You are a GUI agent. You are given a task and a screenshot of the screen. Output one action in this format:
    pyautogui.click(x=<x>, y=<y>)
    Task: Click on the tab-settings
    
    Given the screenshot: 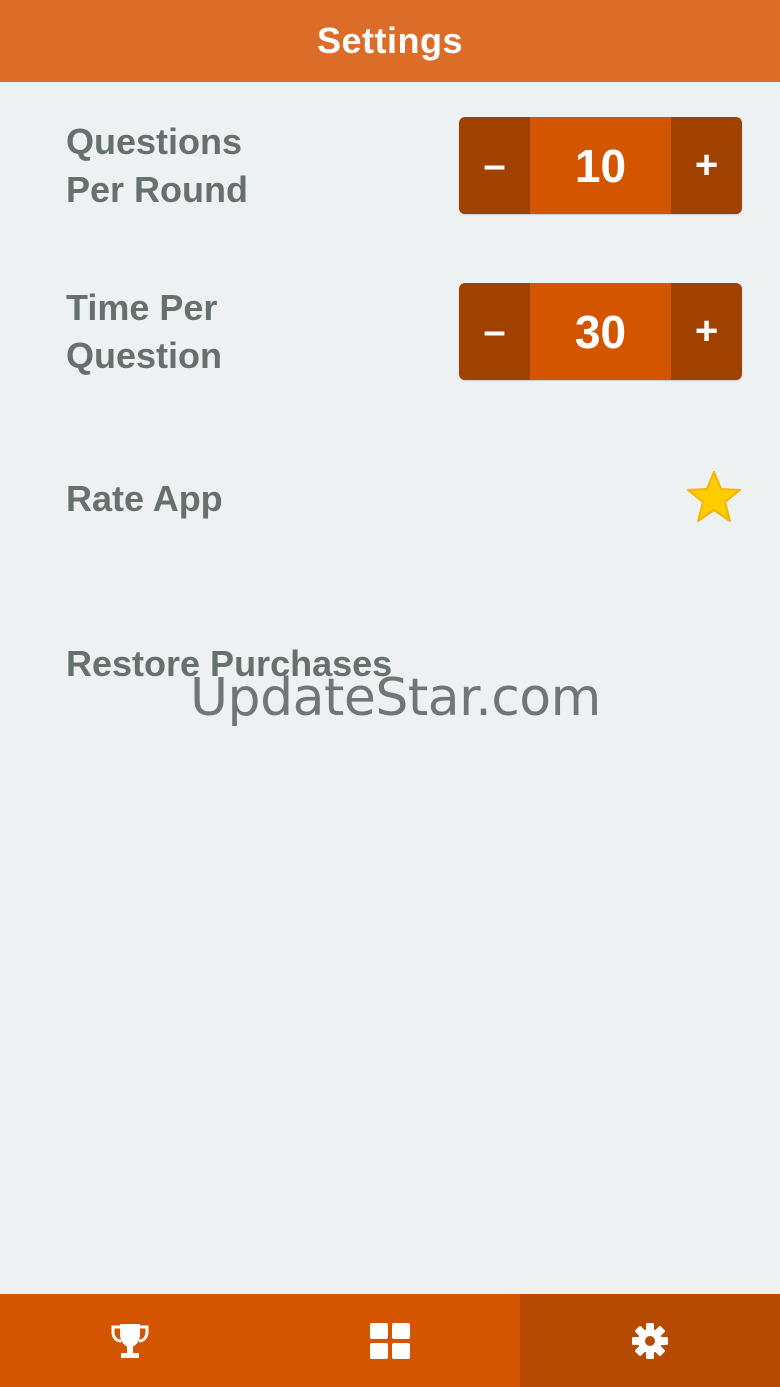 What is the action you would take?
    pyautogui.click(x=650, y=1340)
    